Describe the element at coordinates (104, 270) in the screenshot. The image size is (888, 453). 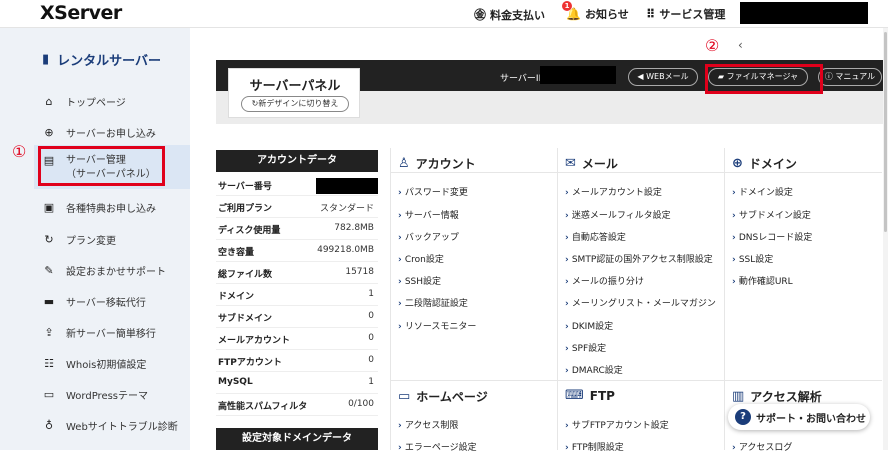
I see `sidebar-item-support-setup: ✎ 設定おまかせサポート` at that location.